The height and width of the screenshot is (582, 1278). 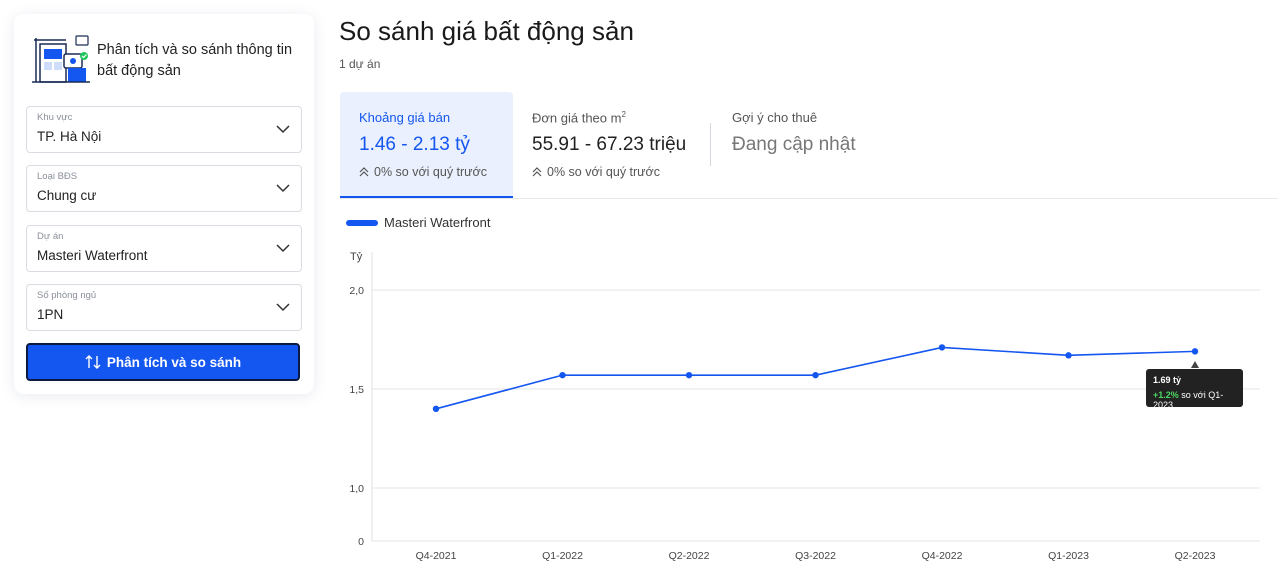 I want to click on sort-arrows-icon, so click(x=93, y=362).